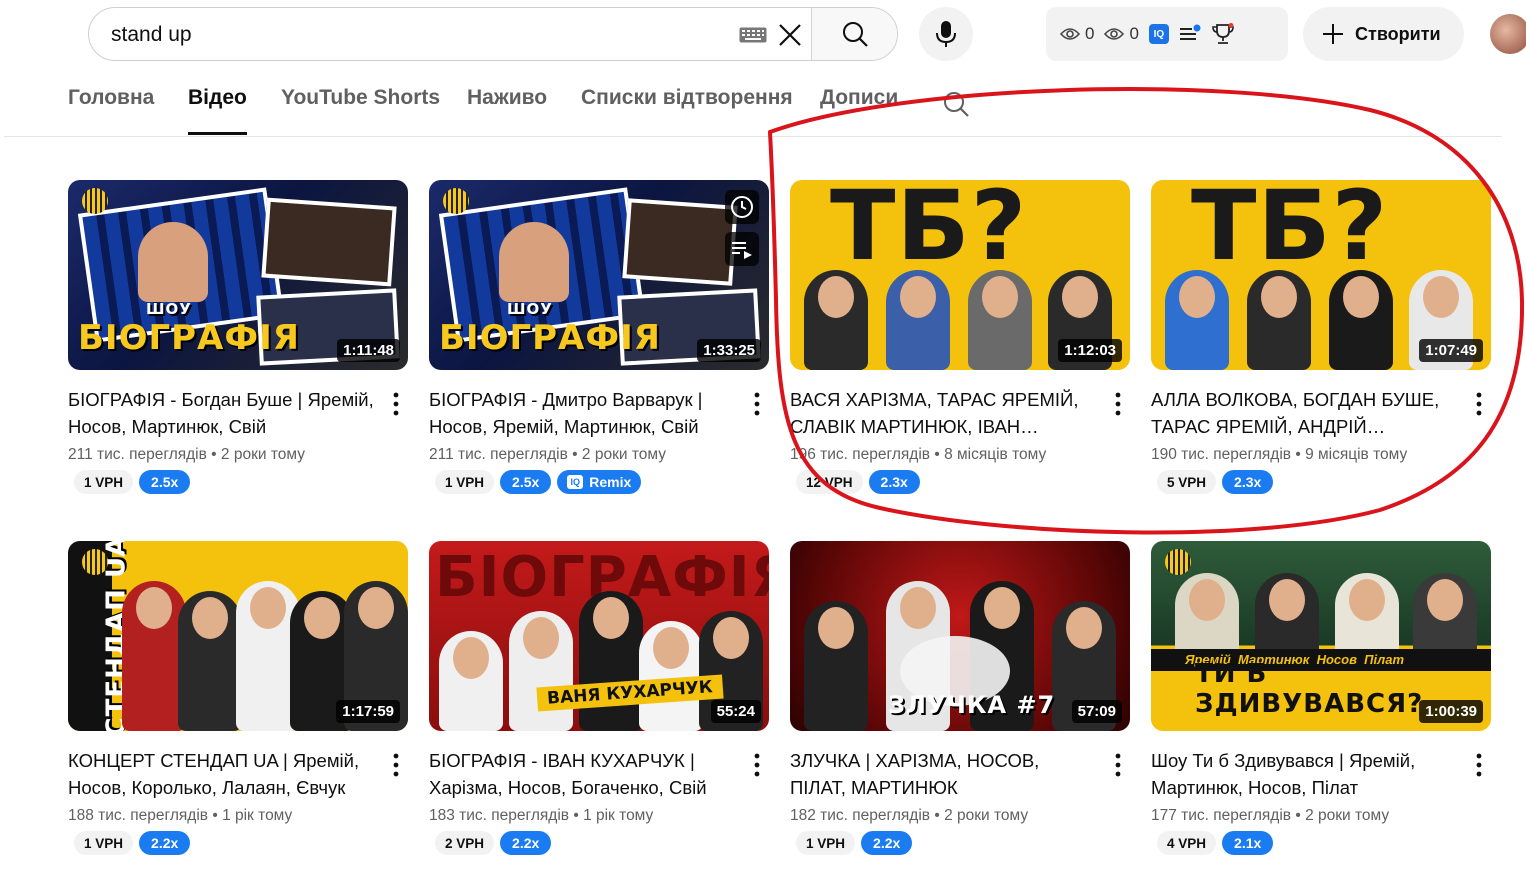 The height and width of the screenshot is (889, 1526). What do you see at coordinates (507, 111) in the screenshot?
I see `tab-live: Наживо` at bounding box center [507, 111].